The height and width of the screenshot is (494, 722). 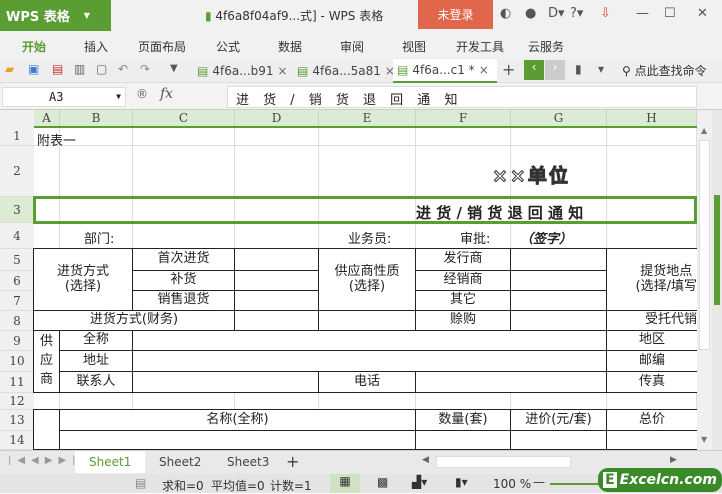 I want to click on row-header-10: 10, so click(x=17, y=361).